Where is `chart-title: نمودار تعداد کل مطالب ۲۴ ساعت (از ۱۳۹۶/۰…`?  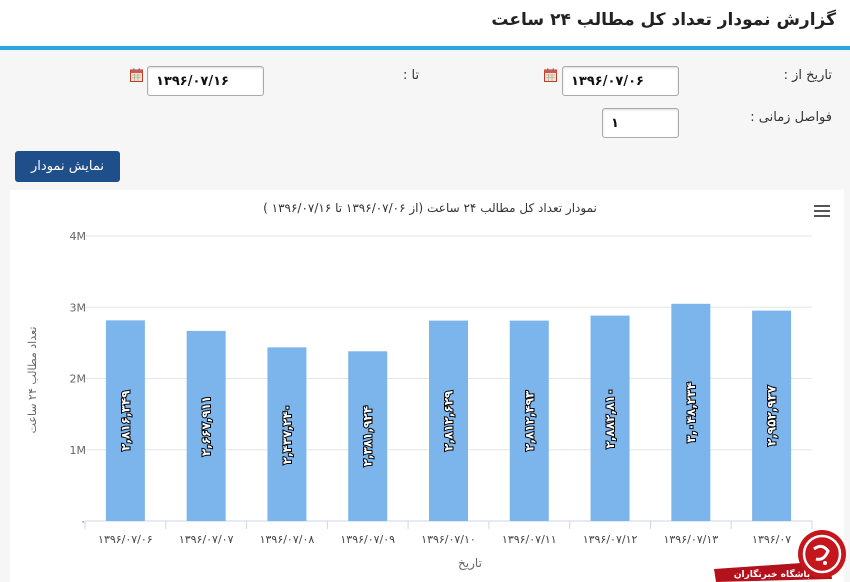 chart-title: نمودار تعداد کل مطالب ۲۴ ساعت (از ۱۳۹۶/۰… is located at coordinates (430, 208).